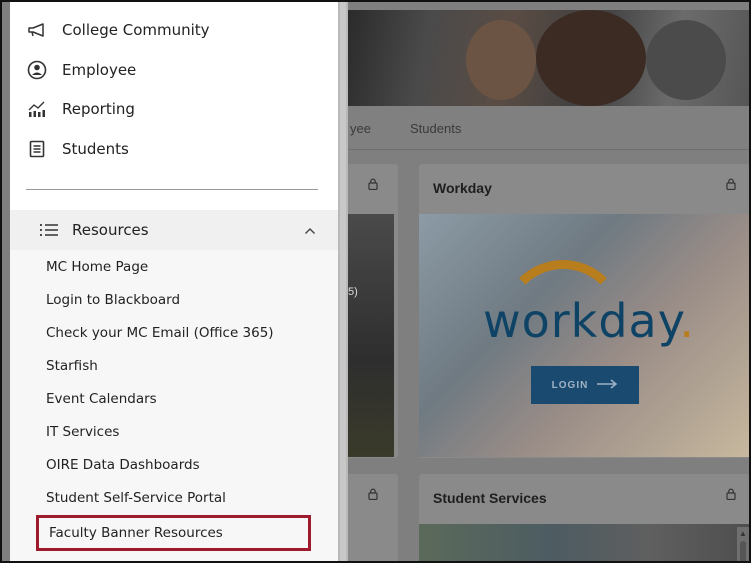  What do you see at coordinates (173, 533) in the screenshot?
I see `resource-link-faculty-banner-highlighted: Faculty Banner Resources` at bounding box center [173, 533].